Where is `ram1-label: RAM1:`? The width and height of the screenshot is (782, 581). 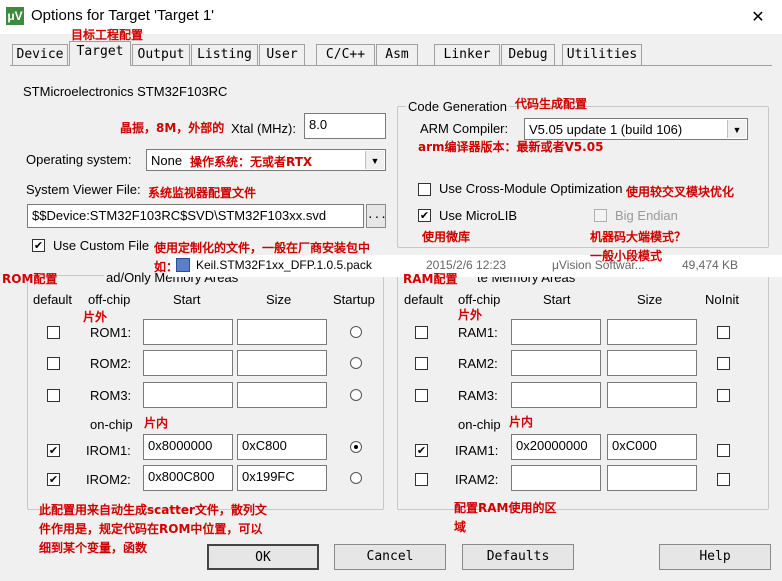
ram1-label: RAM1: is located at coordinates (478, 332).